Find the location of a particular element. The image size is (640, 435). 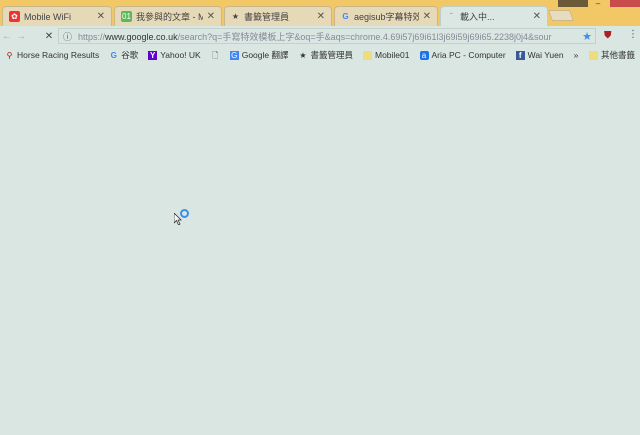

tab-aegisub: G aegisub字幕特效 ✕ is located at coordinates (386, 16).